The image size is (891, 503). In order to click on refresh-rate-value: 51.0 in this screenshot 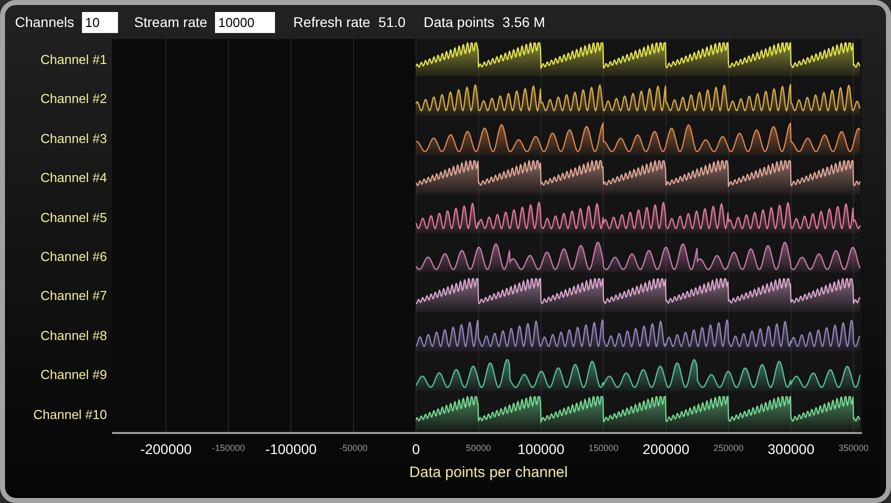, I will do `click(392, 22)`.